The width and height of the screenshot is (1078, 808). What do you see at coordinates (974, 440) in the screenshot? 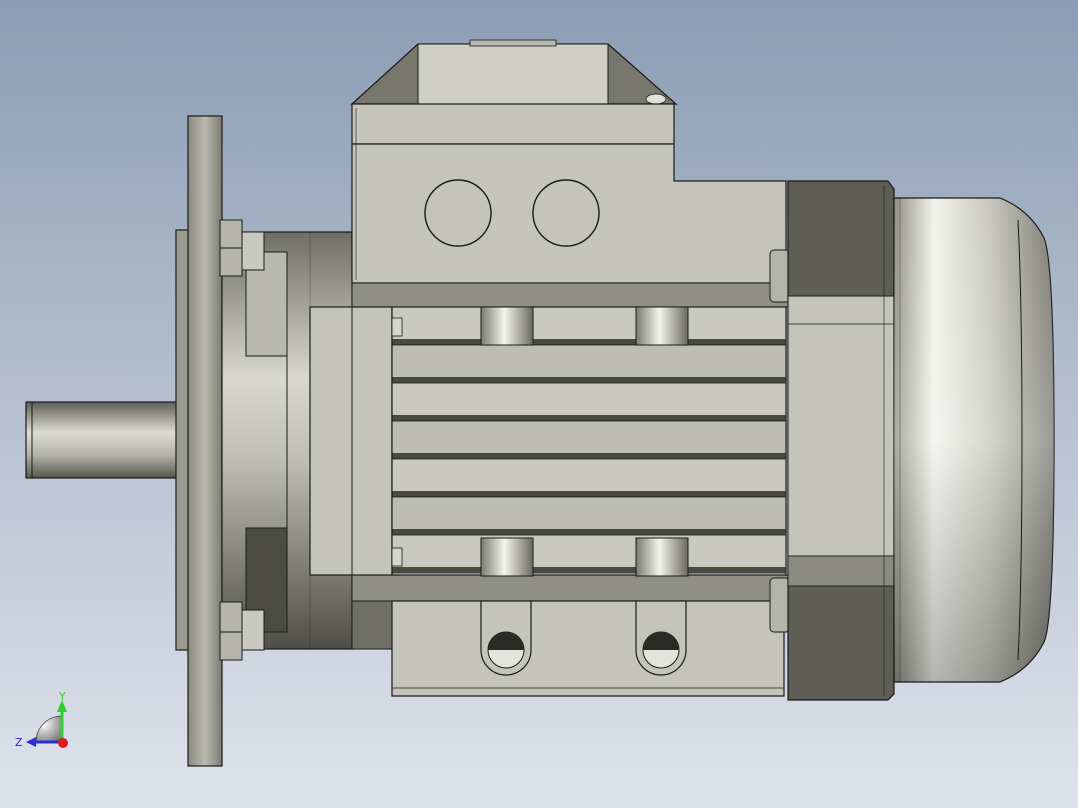
I see `fan-cowl` at bounding box center [974, 440].